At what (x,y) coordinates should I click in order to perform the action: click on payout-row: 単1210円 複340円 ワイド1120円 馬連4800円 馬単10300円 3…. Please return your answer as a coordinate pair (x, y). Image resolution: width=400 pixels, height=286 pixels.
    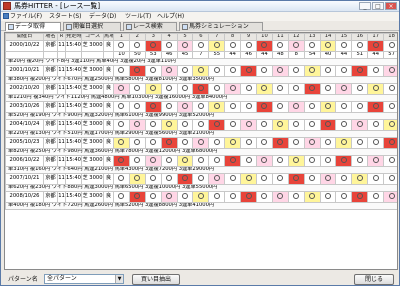
    Looking at the image, I should click on (201, 98).